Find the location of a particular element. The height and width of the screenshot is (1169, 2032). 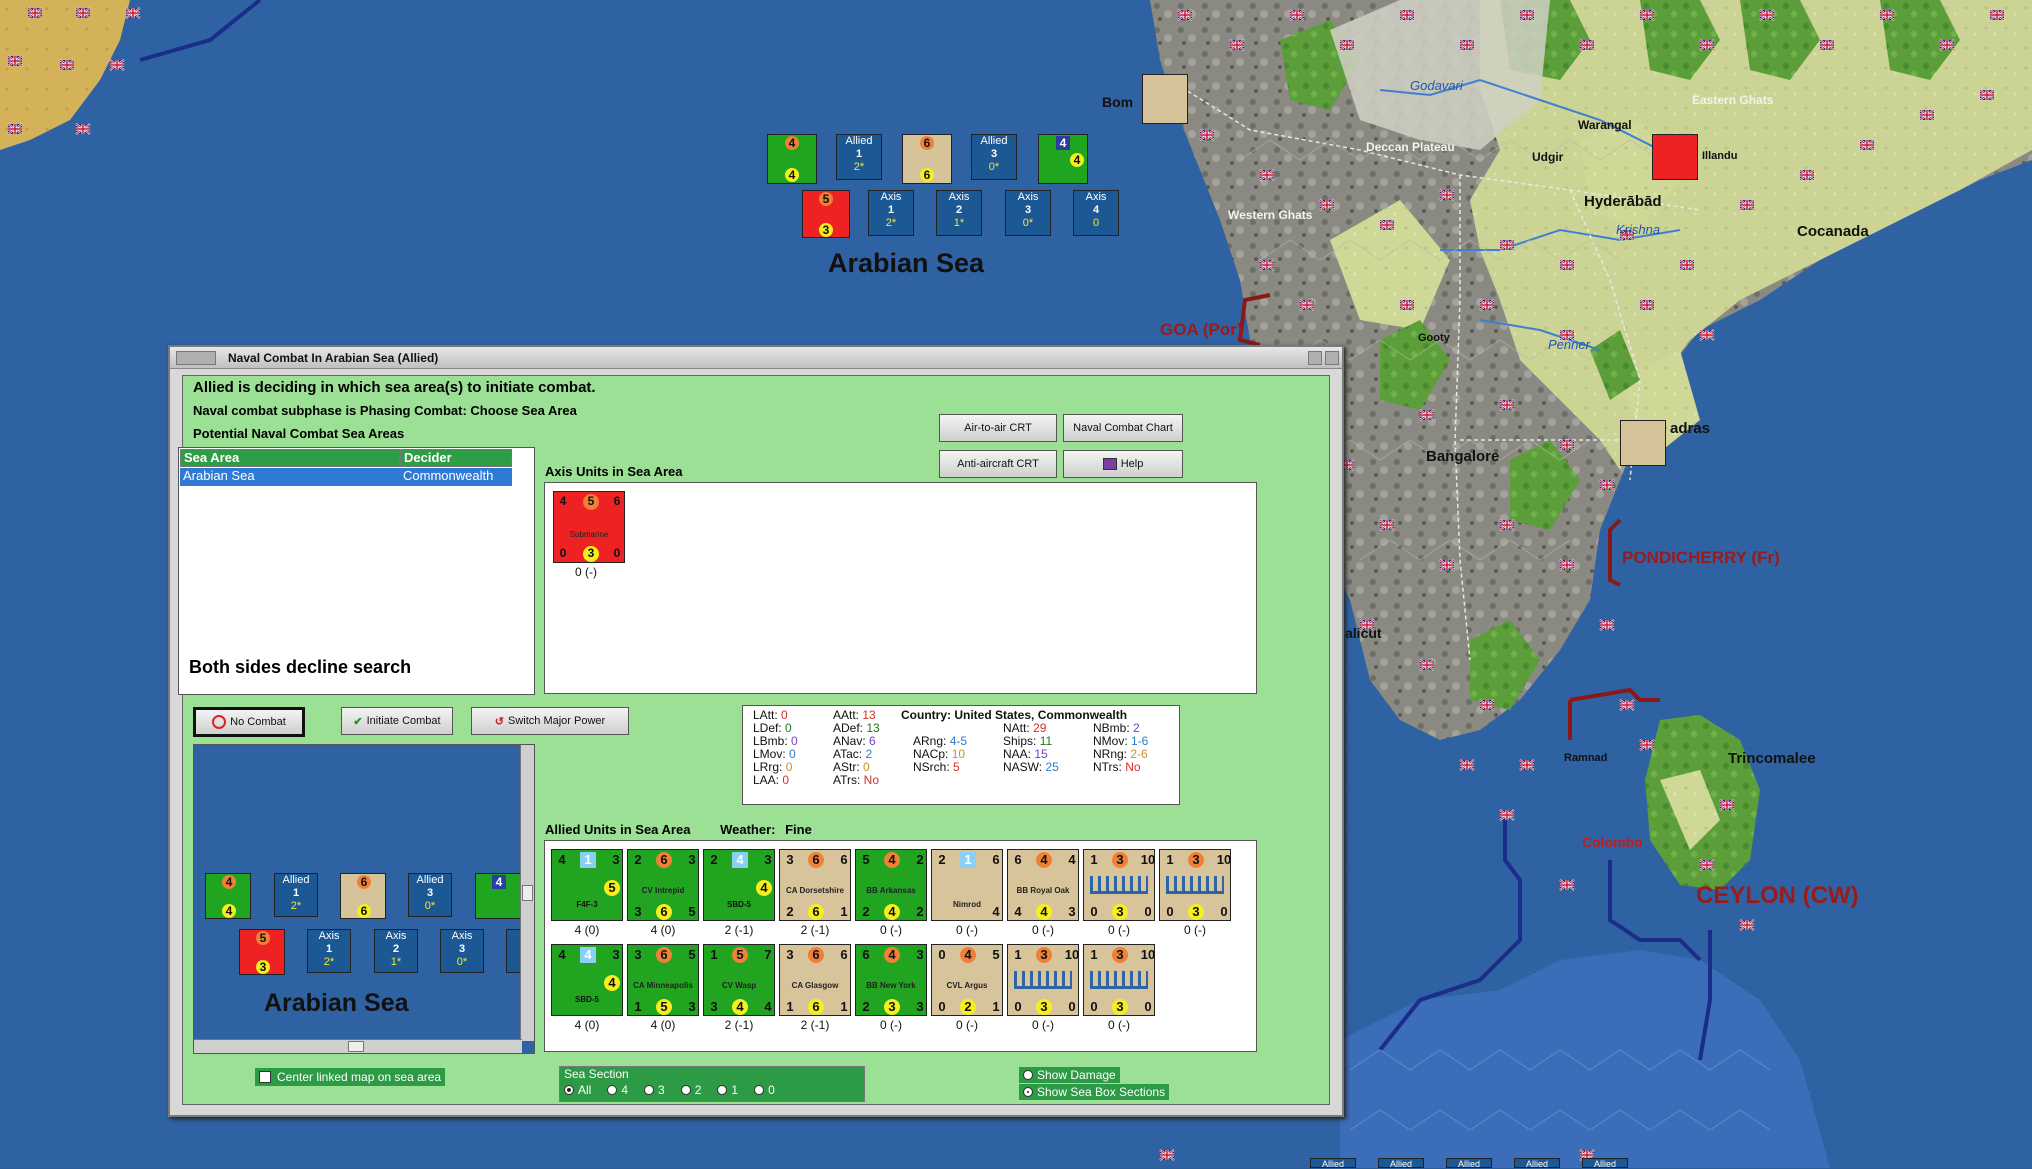

col-header-sea-area: Sea Area is located at coordinates (290, 458).